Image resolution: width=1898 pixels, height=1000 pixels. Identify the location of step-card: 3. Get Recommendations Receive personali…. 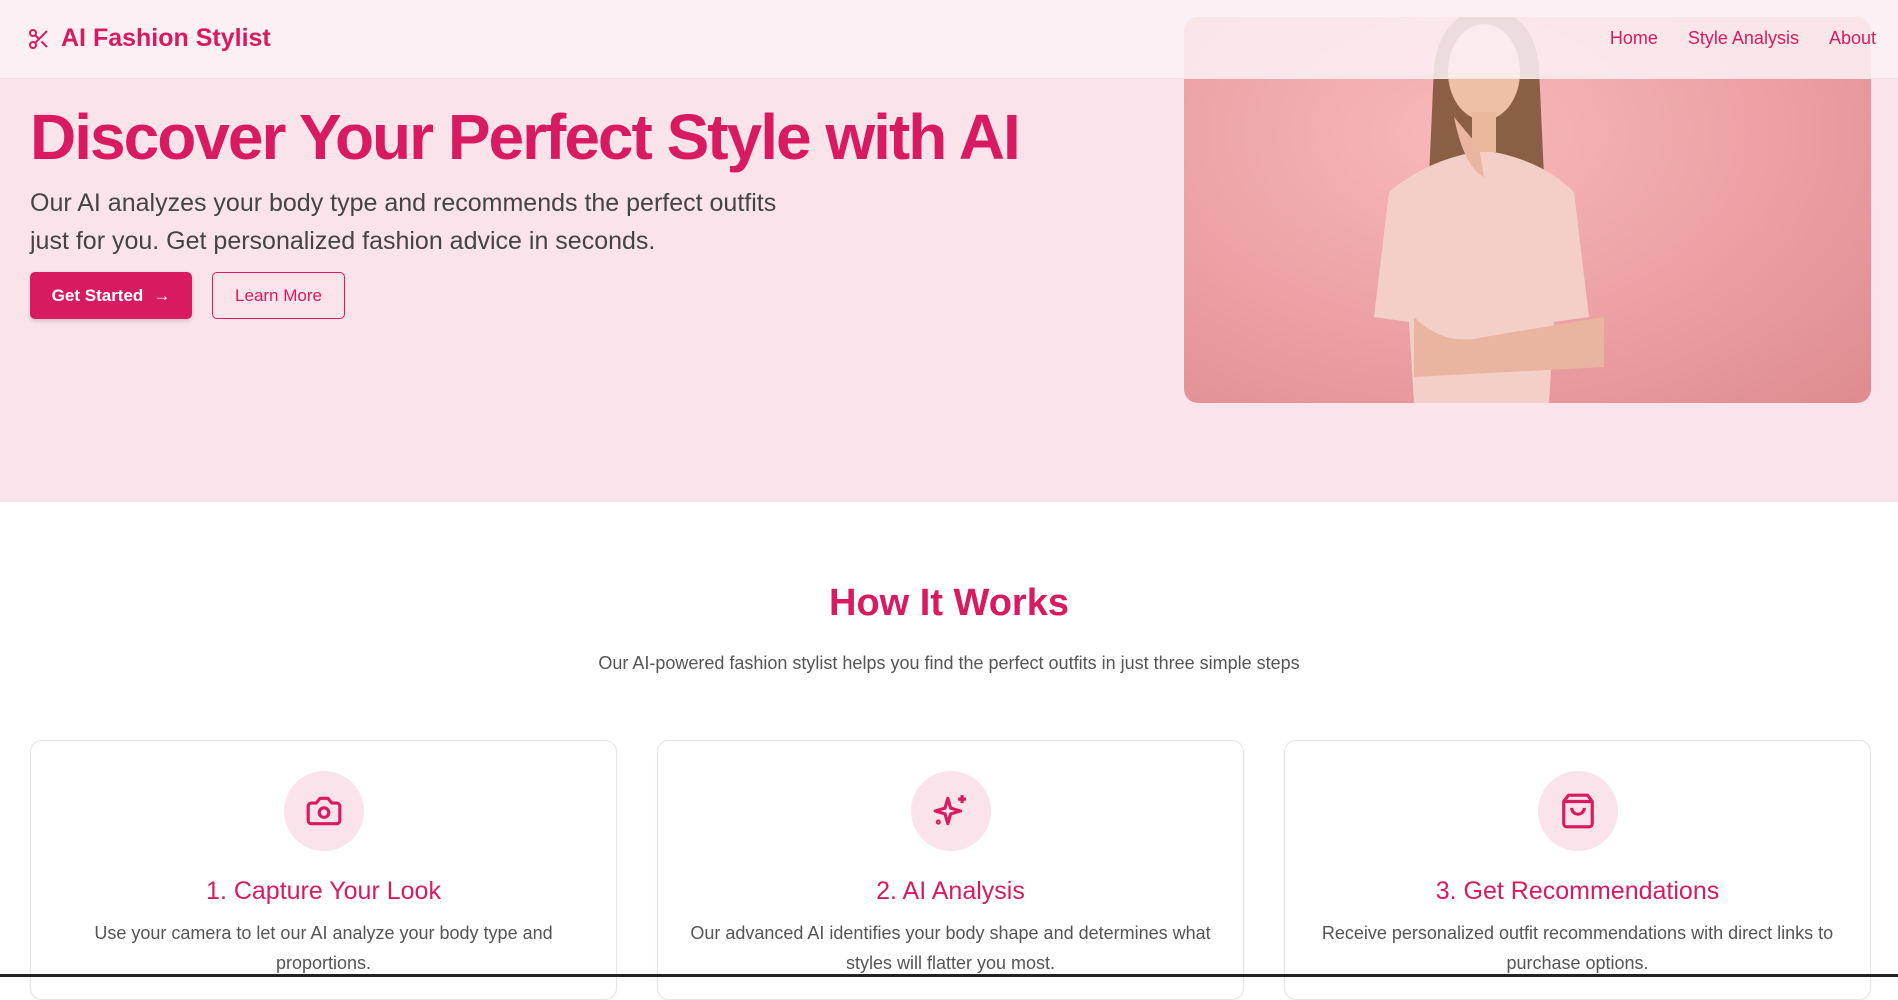
(1577, 870).